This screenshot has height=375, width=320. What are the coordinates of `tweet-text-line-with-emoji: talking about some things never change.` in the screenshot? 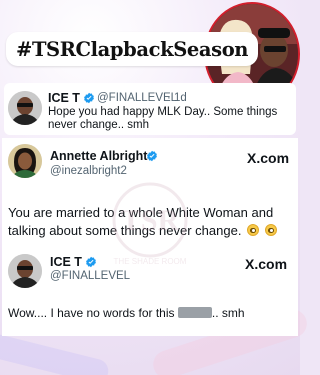 It's located at (153, 231).